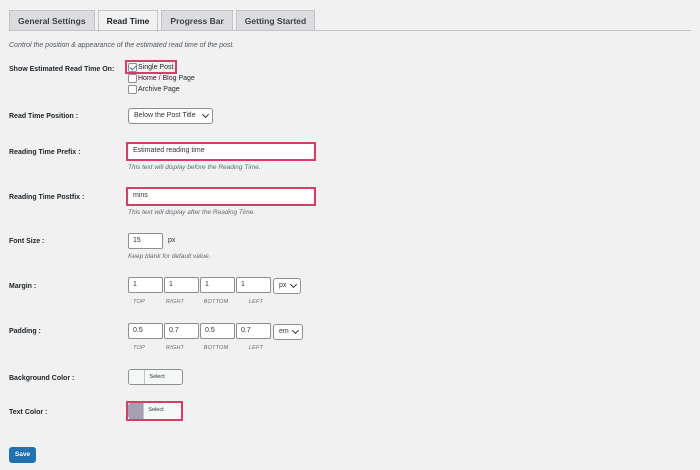 This screenshot has width=700, height=470. Describe the element at coordinates (216, 348) in the screenshot. I see `padding-bottom-sublabel: BOTTOM` at that location.